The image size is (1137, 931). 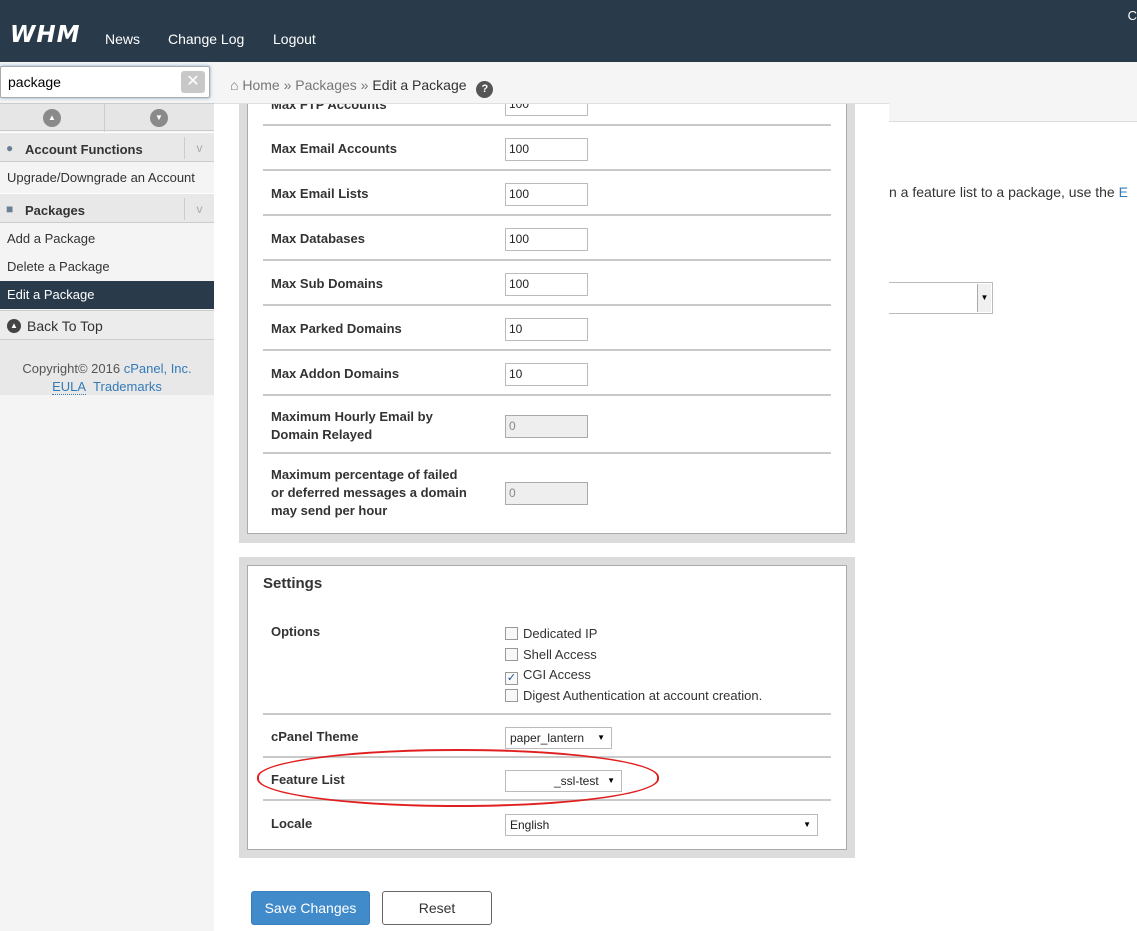 What do you see at coordinates (485, 89) in the screenshot?
I see `help-icon: ?` at bounding box center [485, 89].